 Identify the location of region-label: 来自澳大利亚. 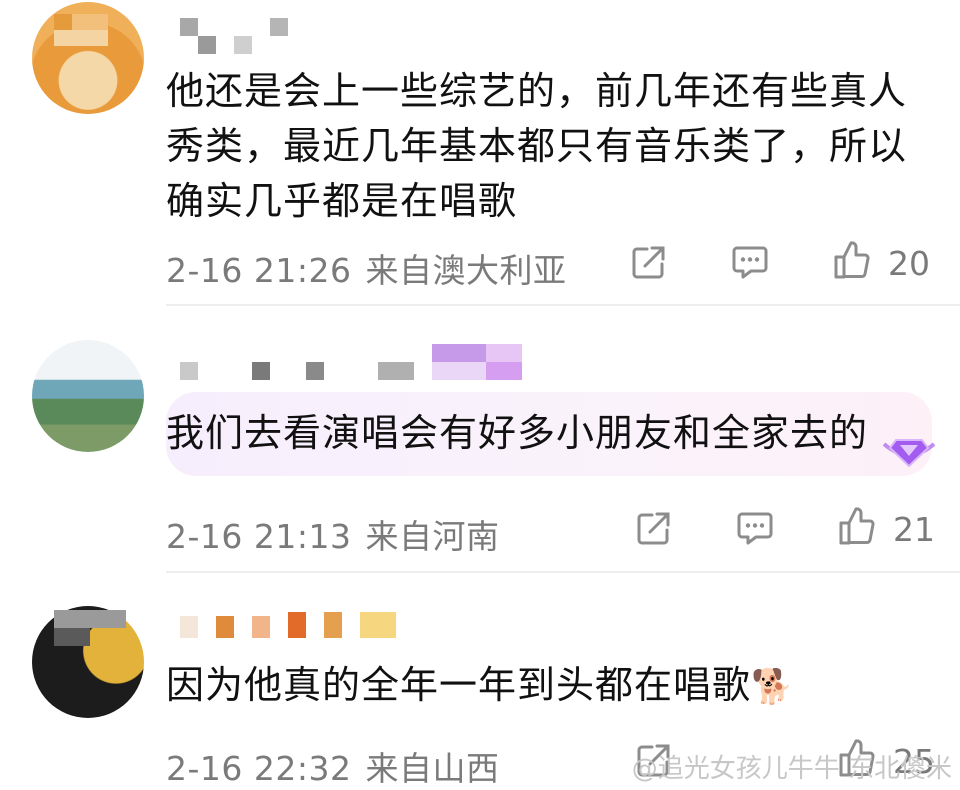
(466, 270).